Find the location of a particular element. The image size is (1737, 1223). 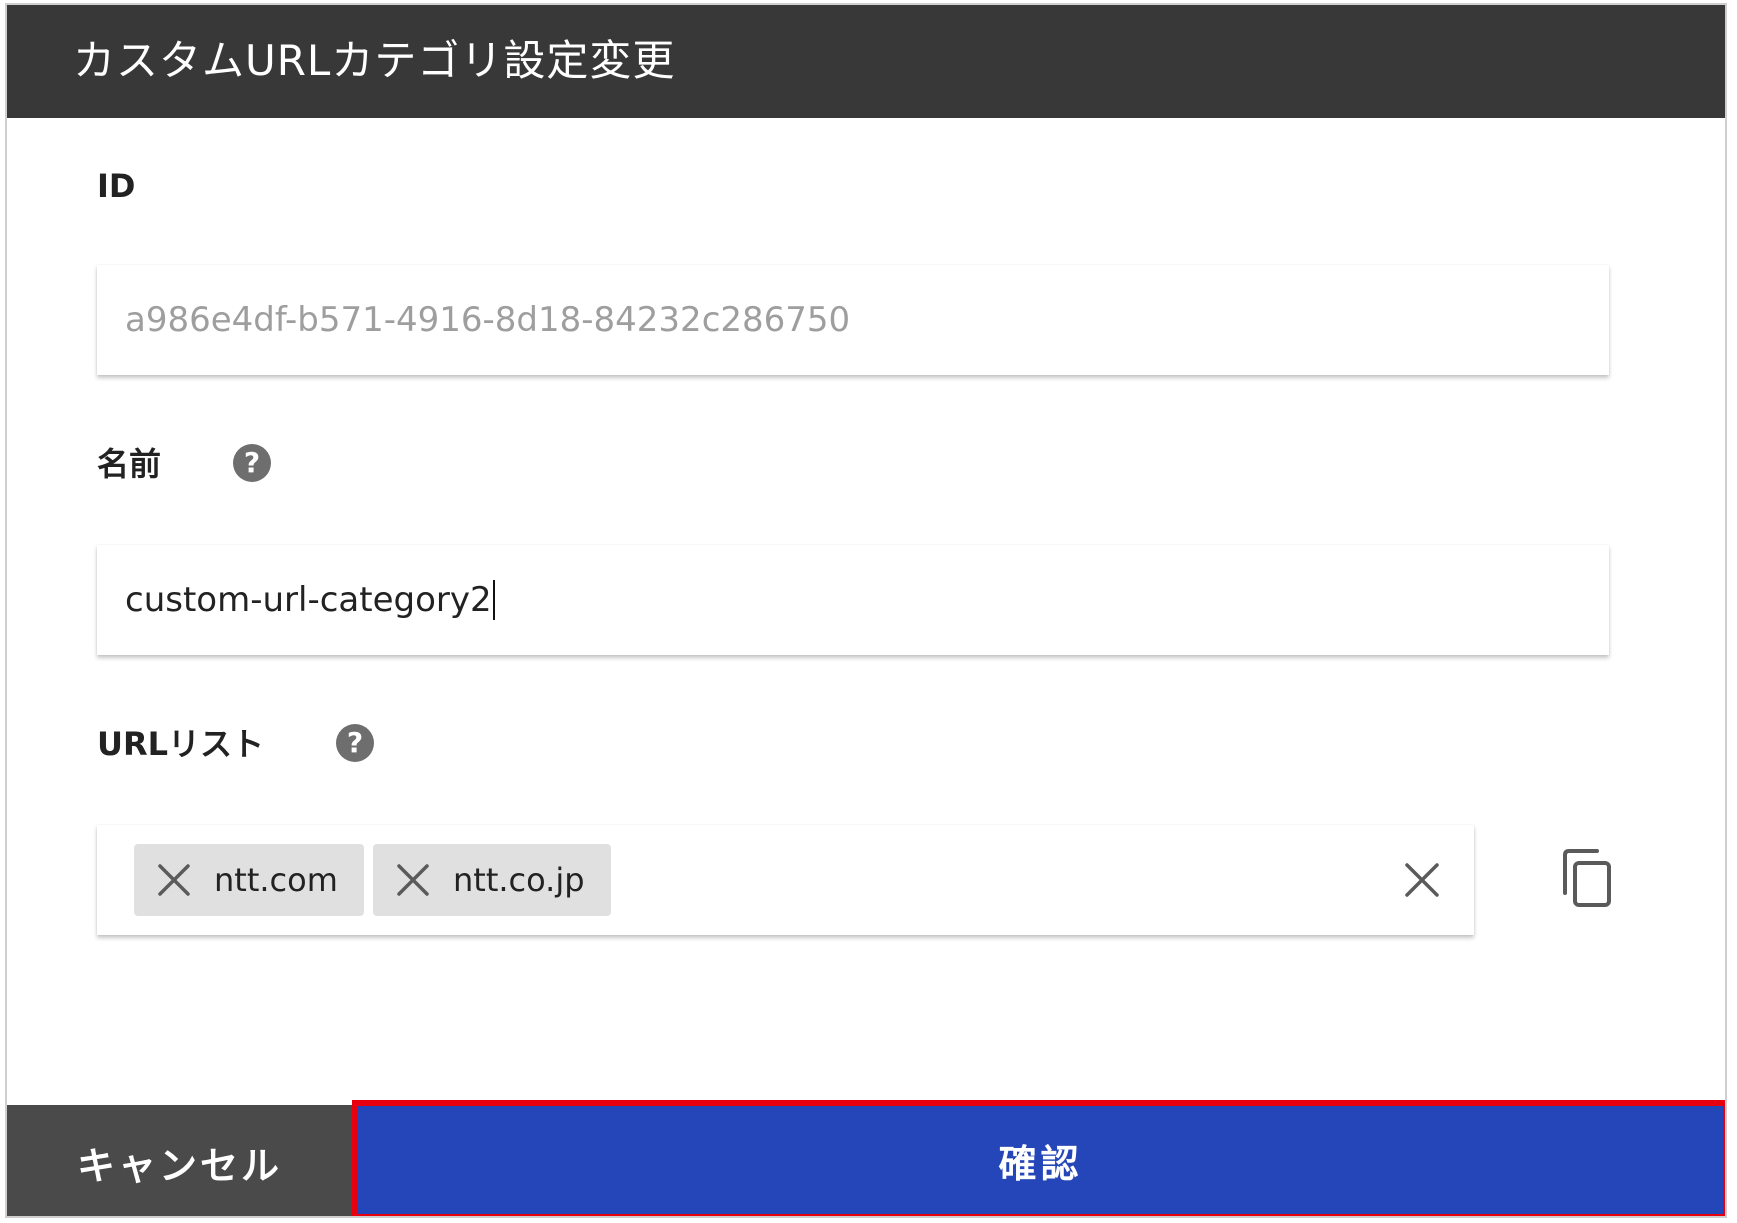

text-caret is located at coordinates (493, 600).